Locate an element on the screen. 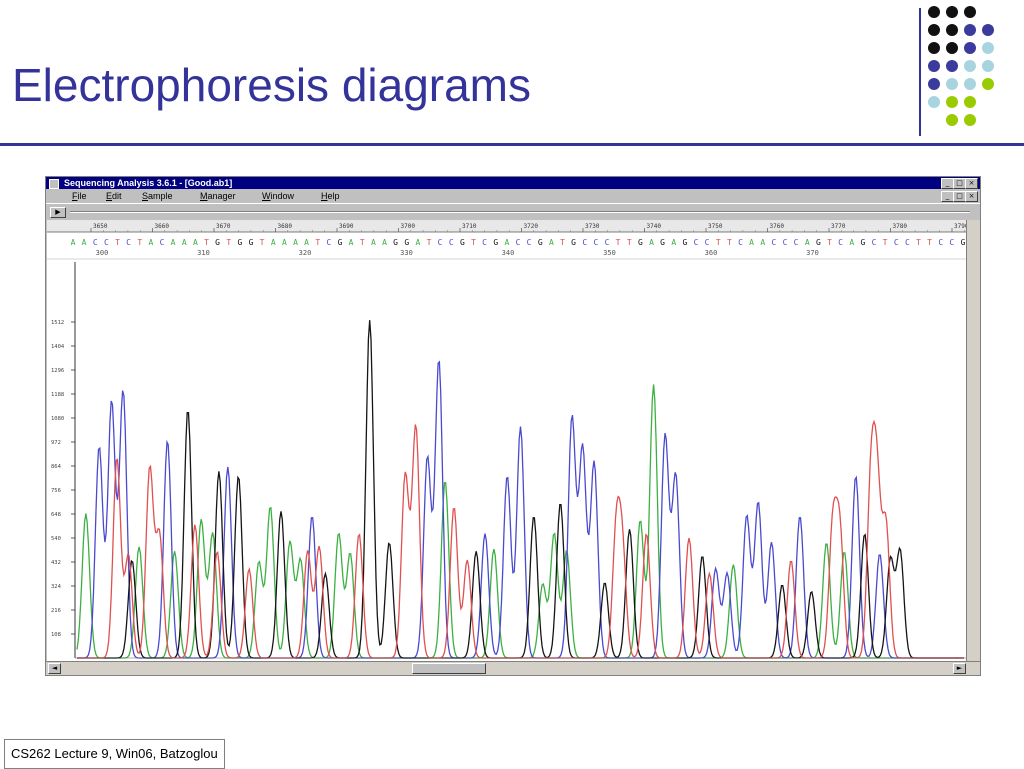 The width and height of the screenshot is (1024, 769). scan-number-label: 3740 is located at coordinates (654, 226).